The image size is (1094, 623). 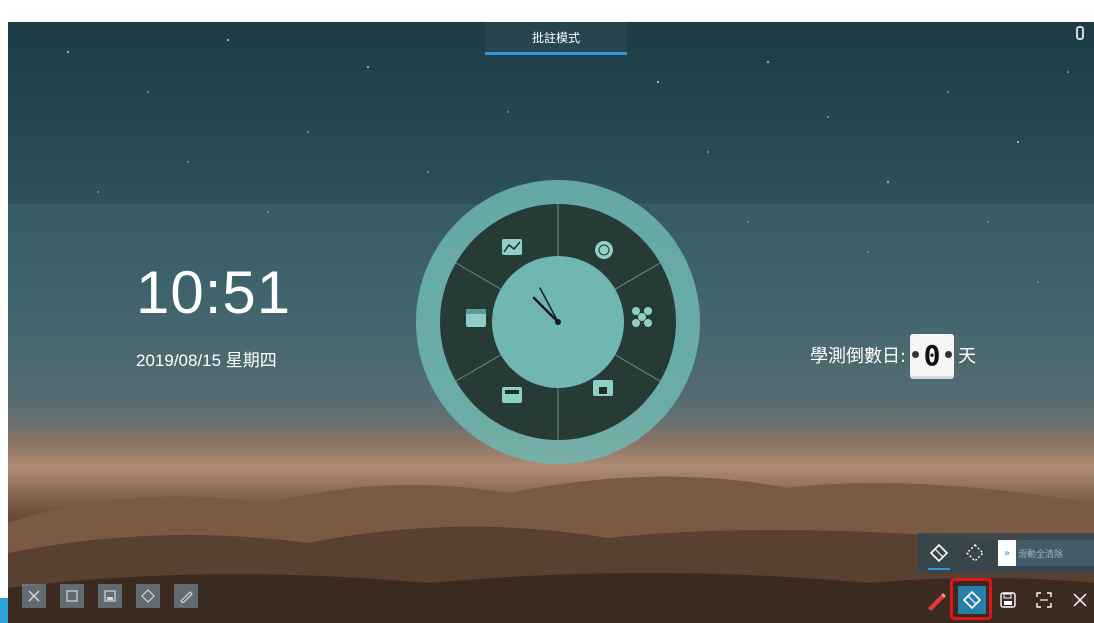 What do you see at coordinates (858, 356) in the screenshot?
I see `countdown-label: 學測倒數日:` at bounding box center [858, 356].